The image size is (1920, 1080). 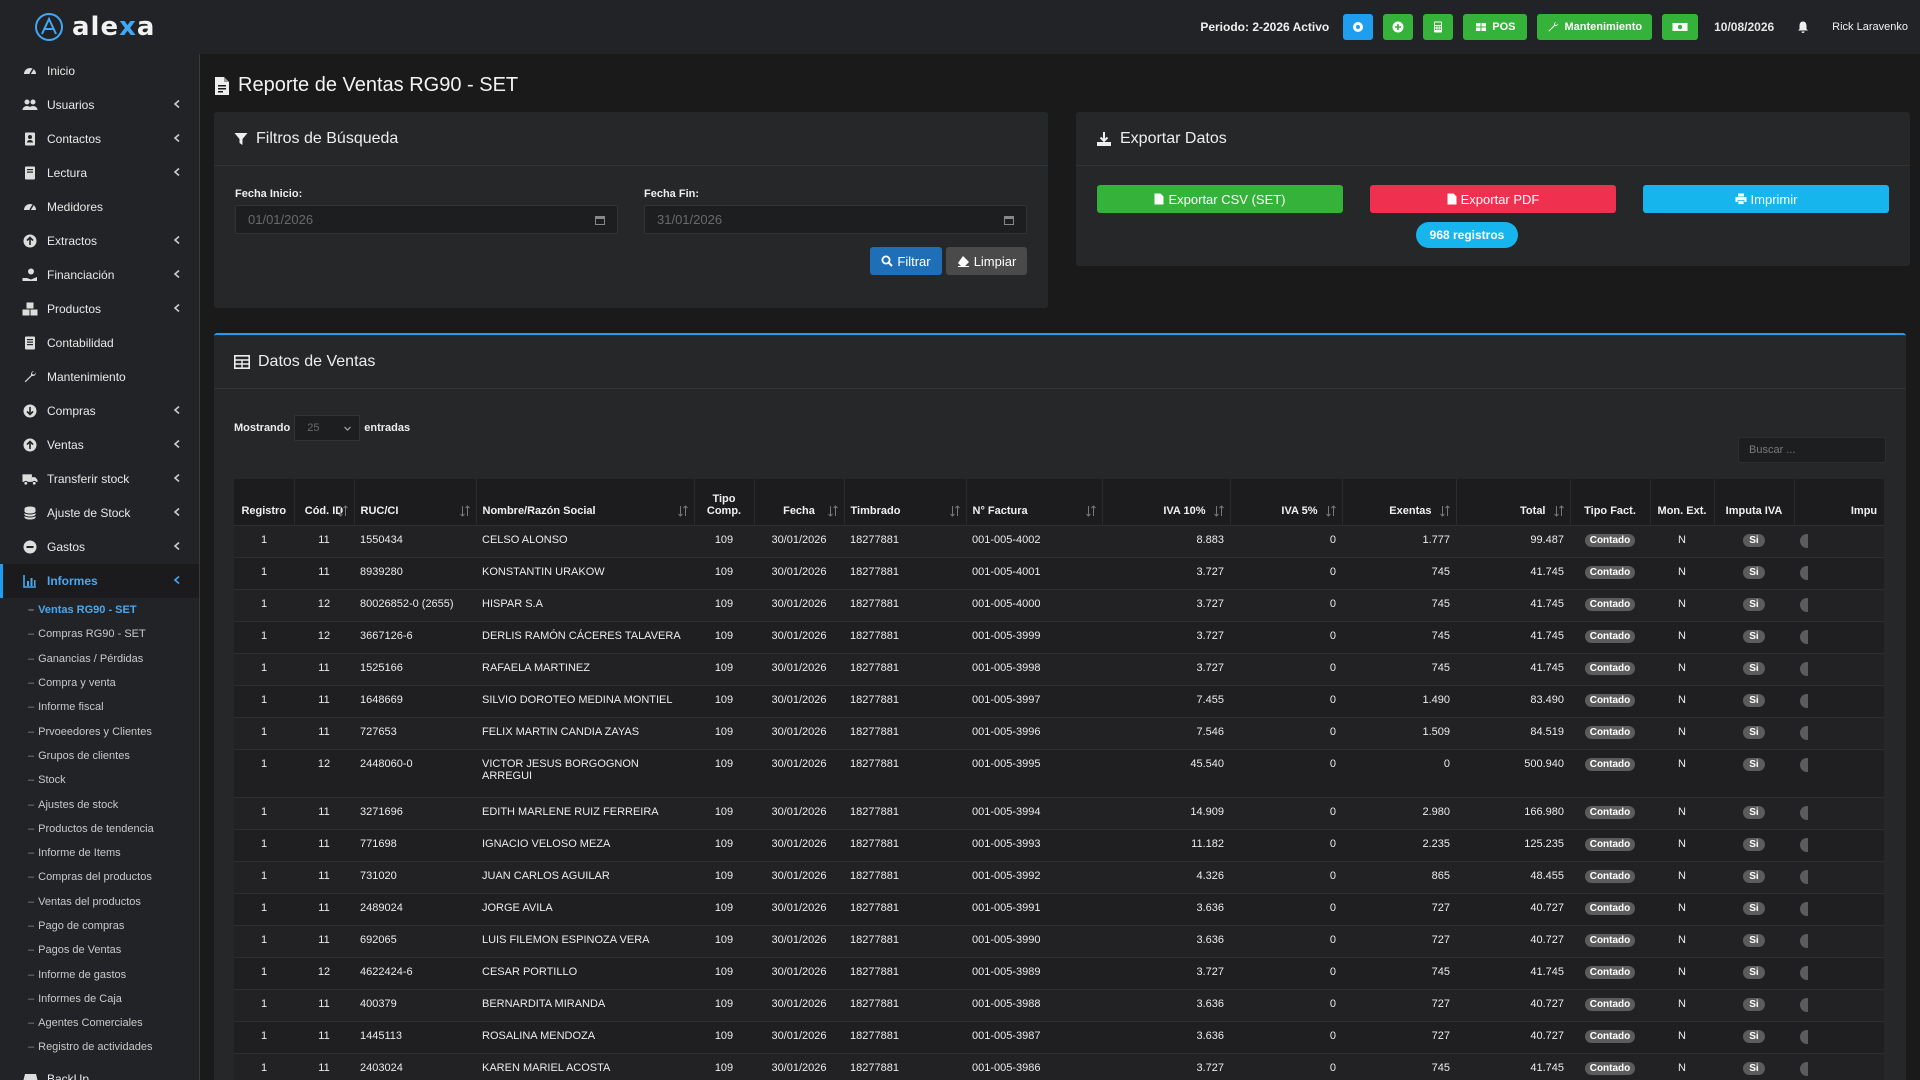 What do you see at coordinates (99, 902) in the screenshot?
I see `sidebar-subitem: – Ventas del productos` at bounding box center [99, 902].